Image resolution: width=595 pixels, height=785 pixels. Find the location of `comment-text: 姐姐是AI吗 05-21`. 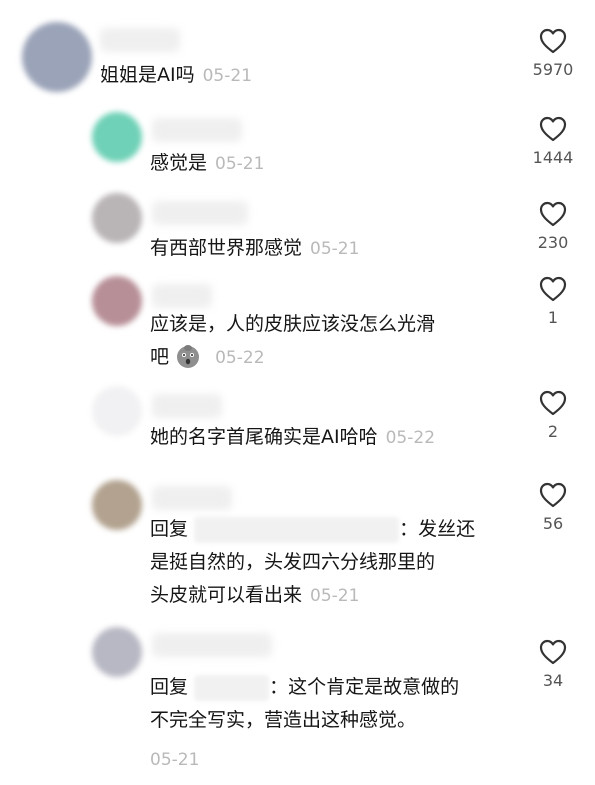

comment-text: 姐姐是AI吗 05-21 is located at coordinates (176, 76).